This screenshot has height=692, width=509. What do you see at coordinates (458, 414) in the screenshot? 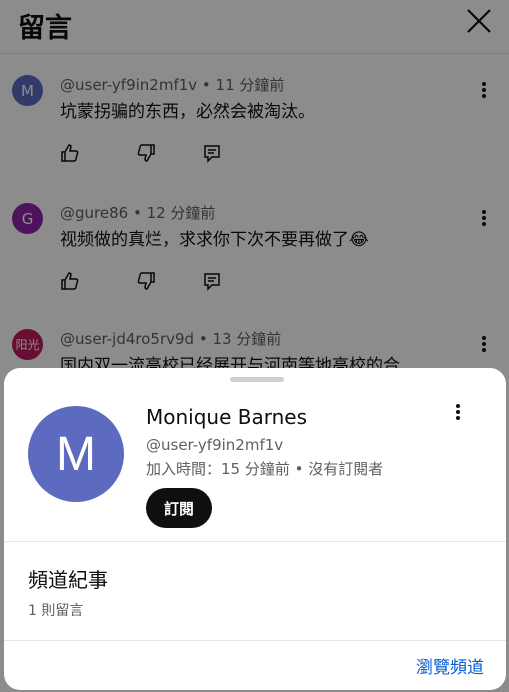
I see `more-options-icon` at bounding box center [458, 414].